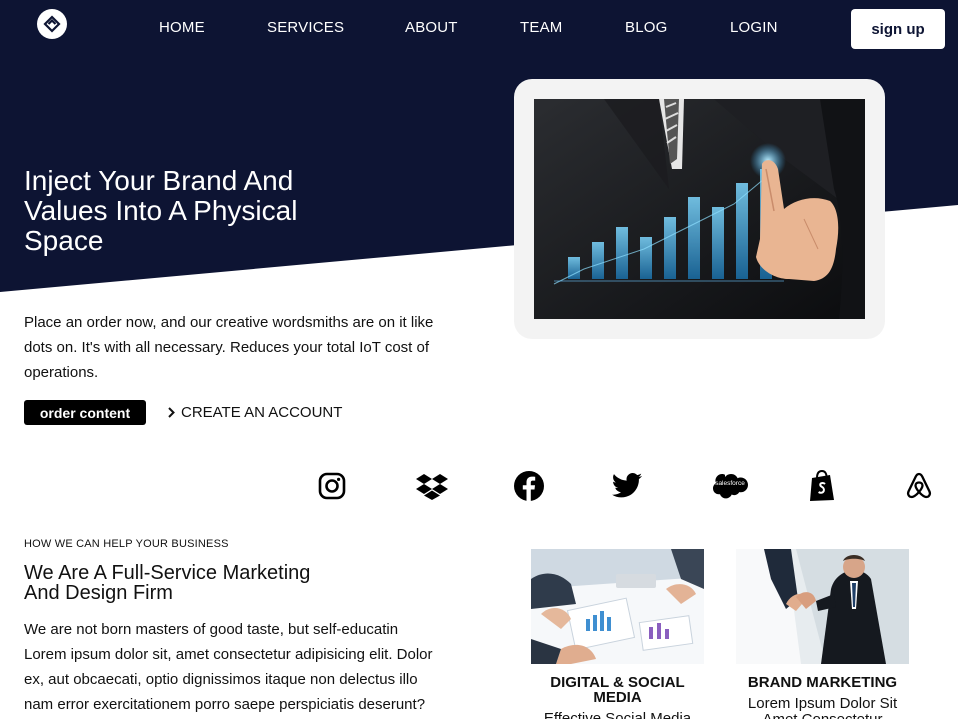 This screenshot has height=719, width=958. Describe the element at coordinates (822, 486) in the screenshot. I see `shopify-icon` at that location.